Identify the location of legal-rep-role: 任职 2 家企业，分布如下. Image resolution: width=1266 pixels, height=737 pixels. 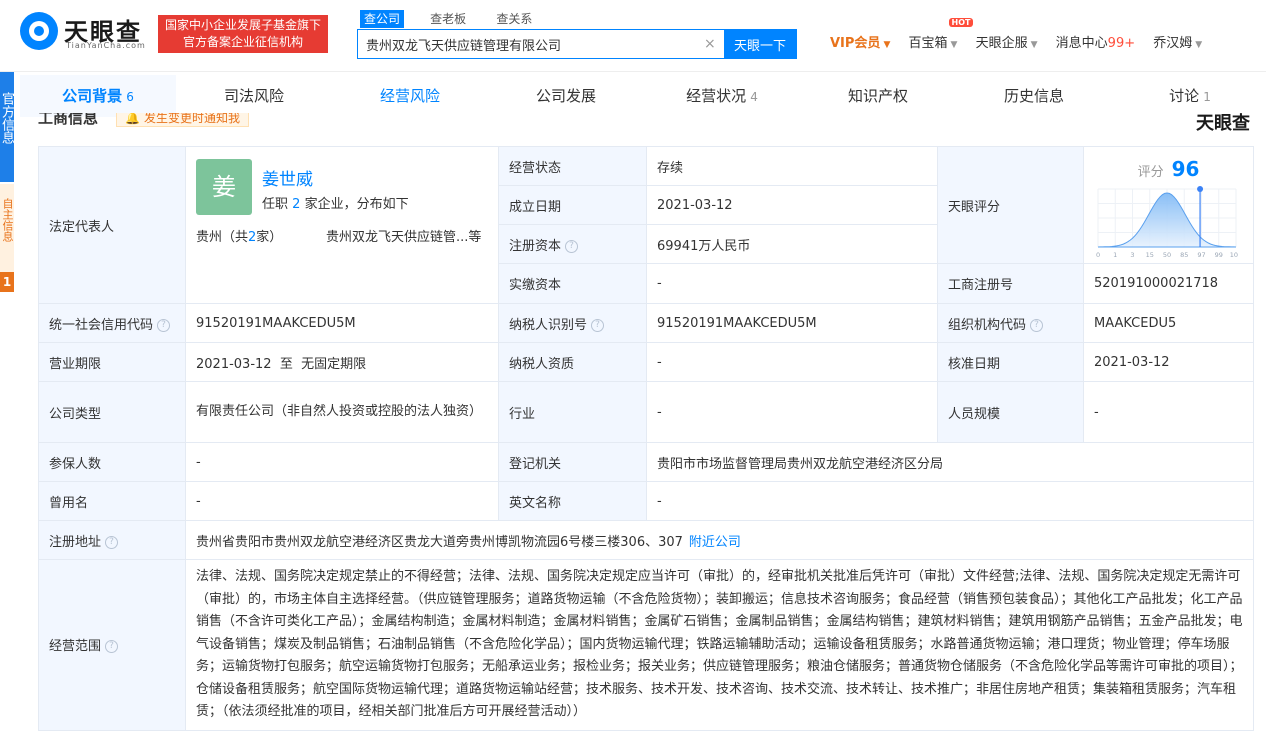
(335, 202).